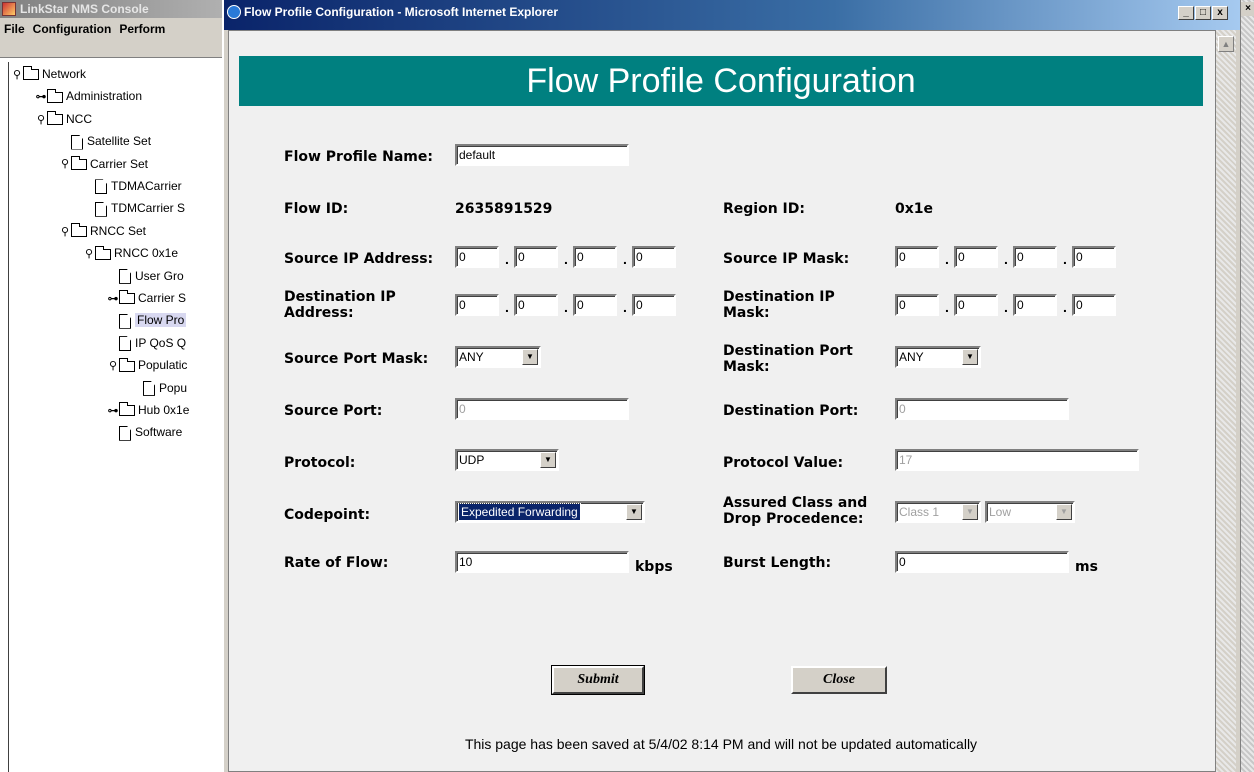 Image resolution: width=1254 pixels, height=772 pixels. Describe the element at coordinates (1247, 386) in the screenshot. I see `background-window-edge: ×` at that location.